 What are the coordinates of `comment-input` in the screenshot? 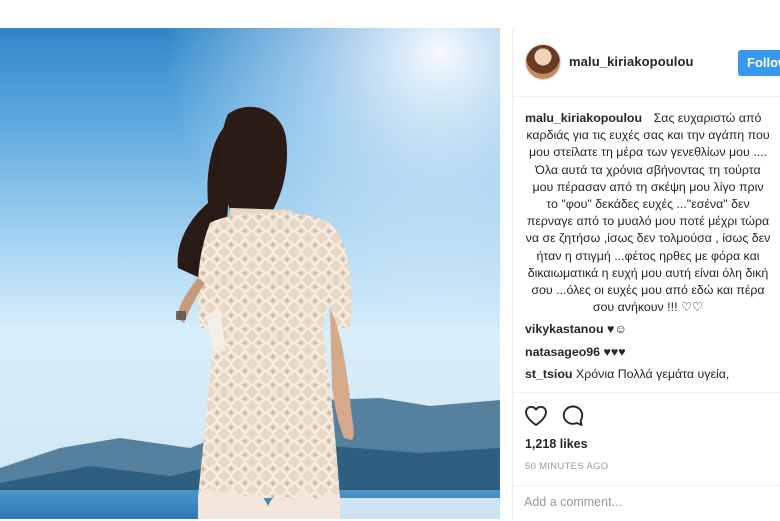 It's located at (644, 502).